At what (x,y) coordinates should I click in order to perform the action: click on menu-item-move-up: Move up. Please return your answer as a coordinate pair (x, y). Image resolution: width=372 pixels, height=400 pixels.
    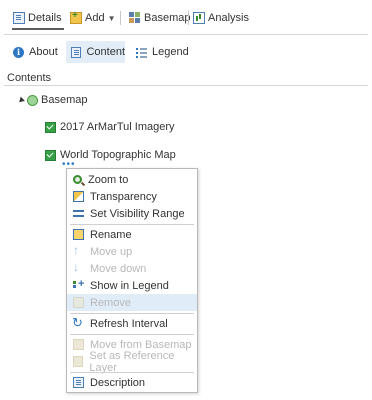
    Looking at the image, I should click on (132, 251).